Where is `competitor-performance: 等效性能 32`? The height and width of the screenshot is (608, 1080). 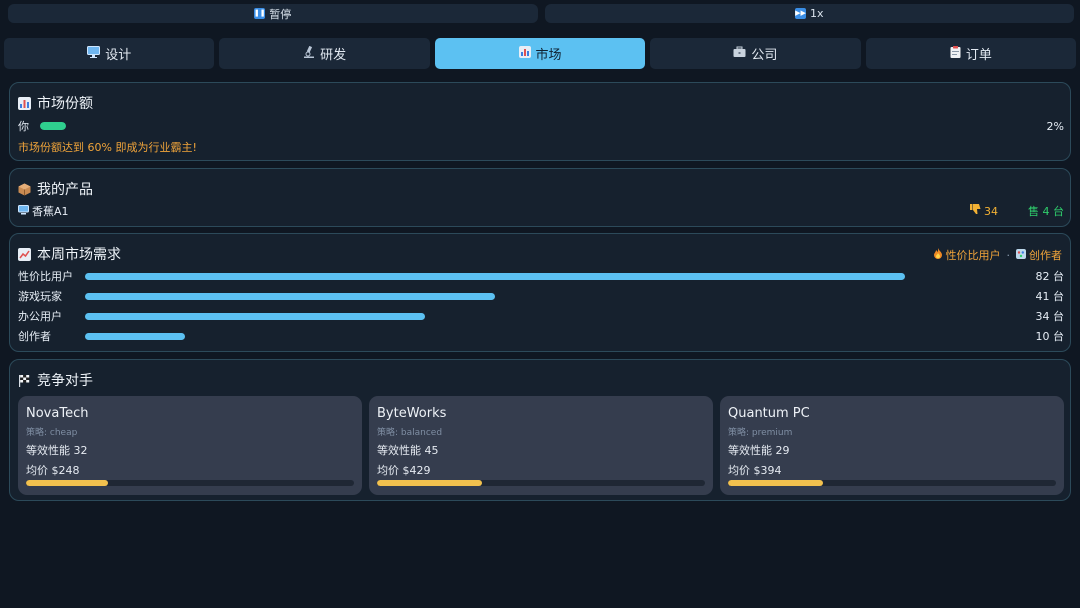 competitor-performance: 等效性能 32 is located at coordinates (57, 450).